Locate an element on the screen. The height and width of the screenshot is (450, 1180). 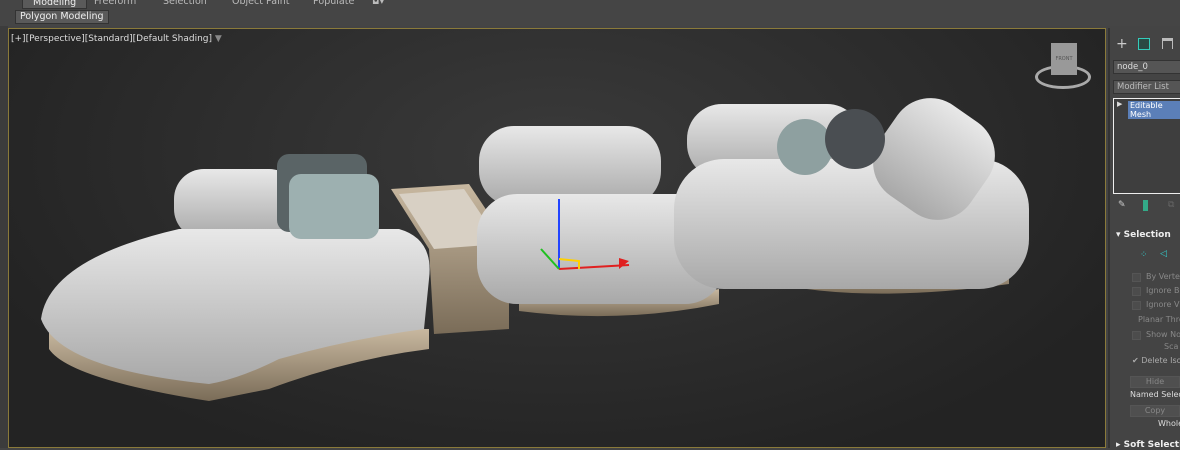
viewcube: FRONT is located at coordinates (1064, 70).